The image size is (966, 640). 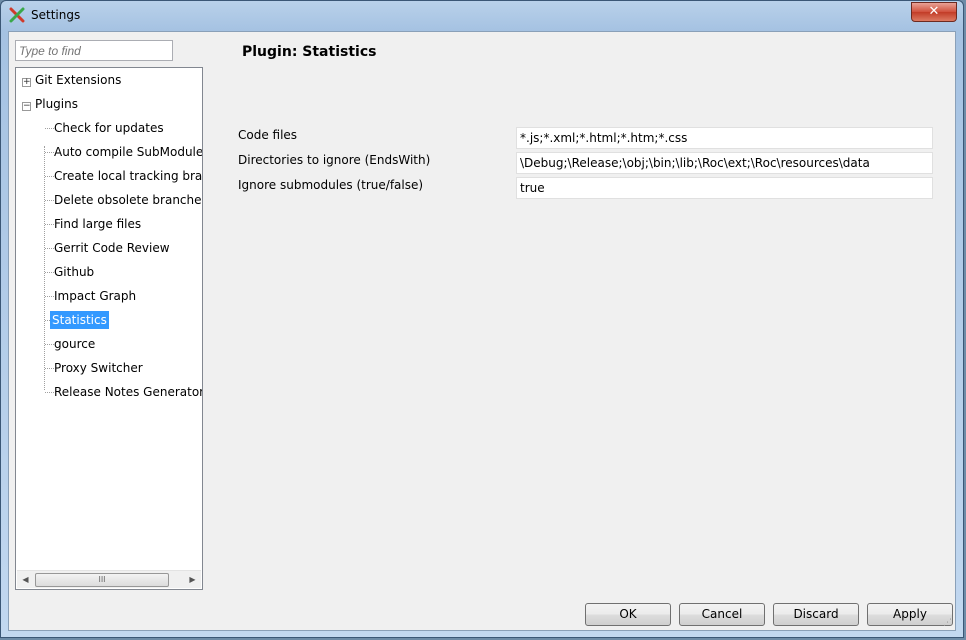 What do you see at coordinates (17, 15) in the screenshot?
I see `git-extensions-app-icon` at bounding box center [17, 15].